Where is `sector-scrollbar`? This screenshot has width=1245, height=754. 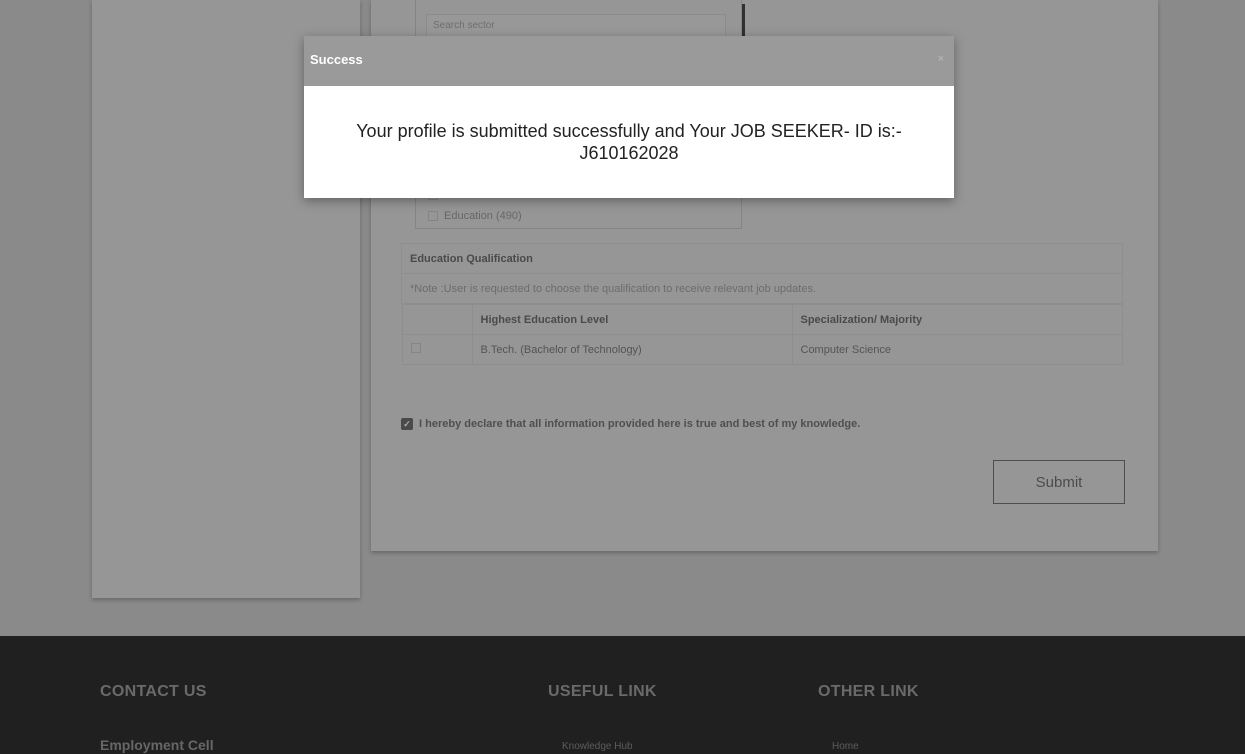 sector-scrollbar is located at coordinates (743, 20).